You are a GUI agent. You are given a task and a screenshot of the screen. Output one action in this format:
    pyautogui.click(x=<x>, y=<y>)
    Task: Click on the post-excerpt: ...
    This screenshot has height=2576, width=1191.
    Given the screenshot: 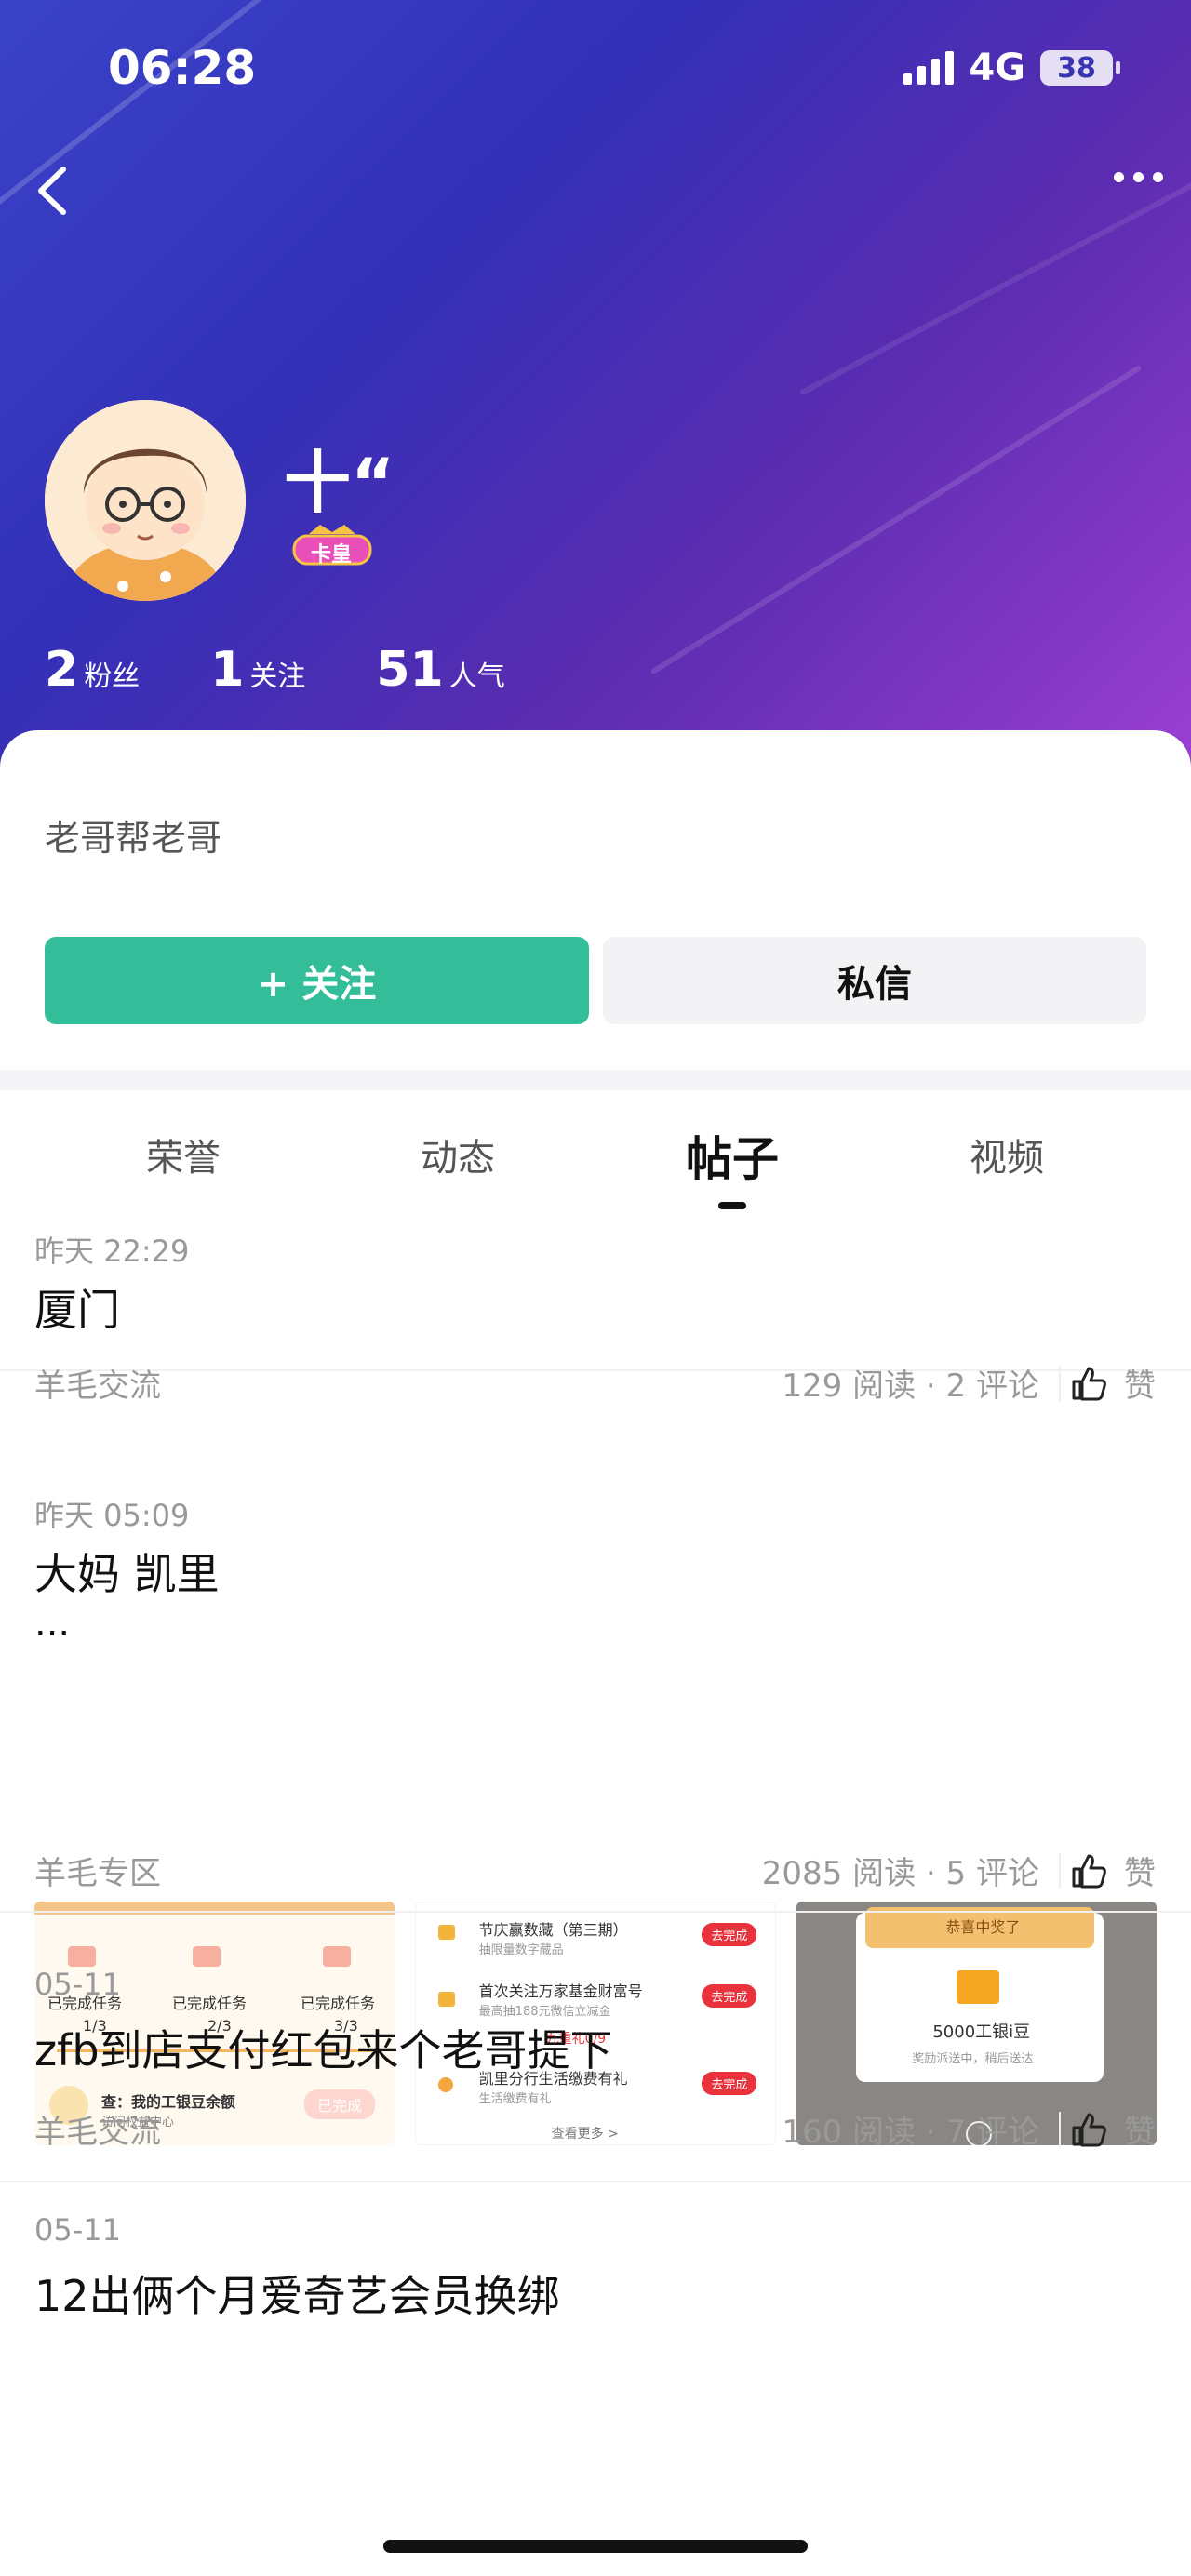 What is the action you would take?
    pyautogui.click(x=52, y=1623)
    